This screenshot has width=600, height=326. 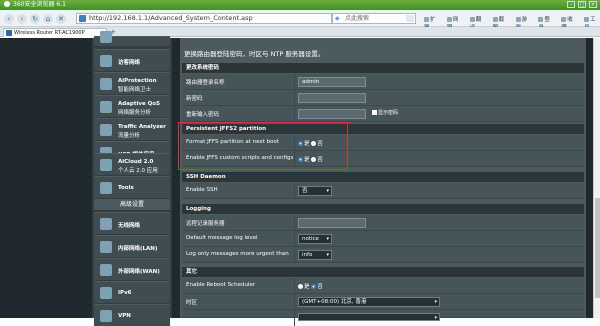 What do you see at coordinates (332, 114) in the screenshot?
I see `retype-password-input` at bounding box center [332, 114].